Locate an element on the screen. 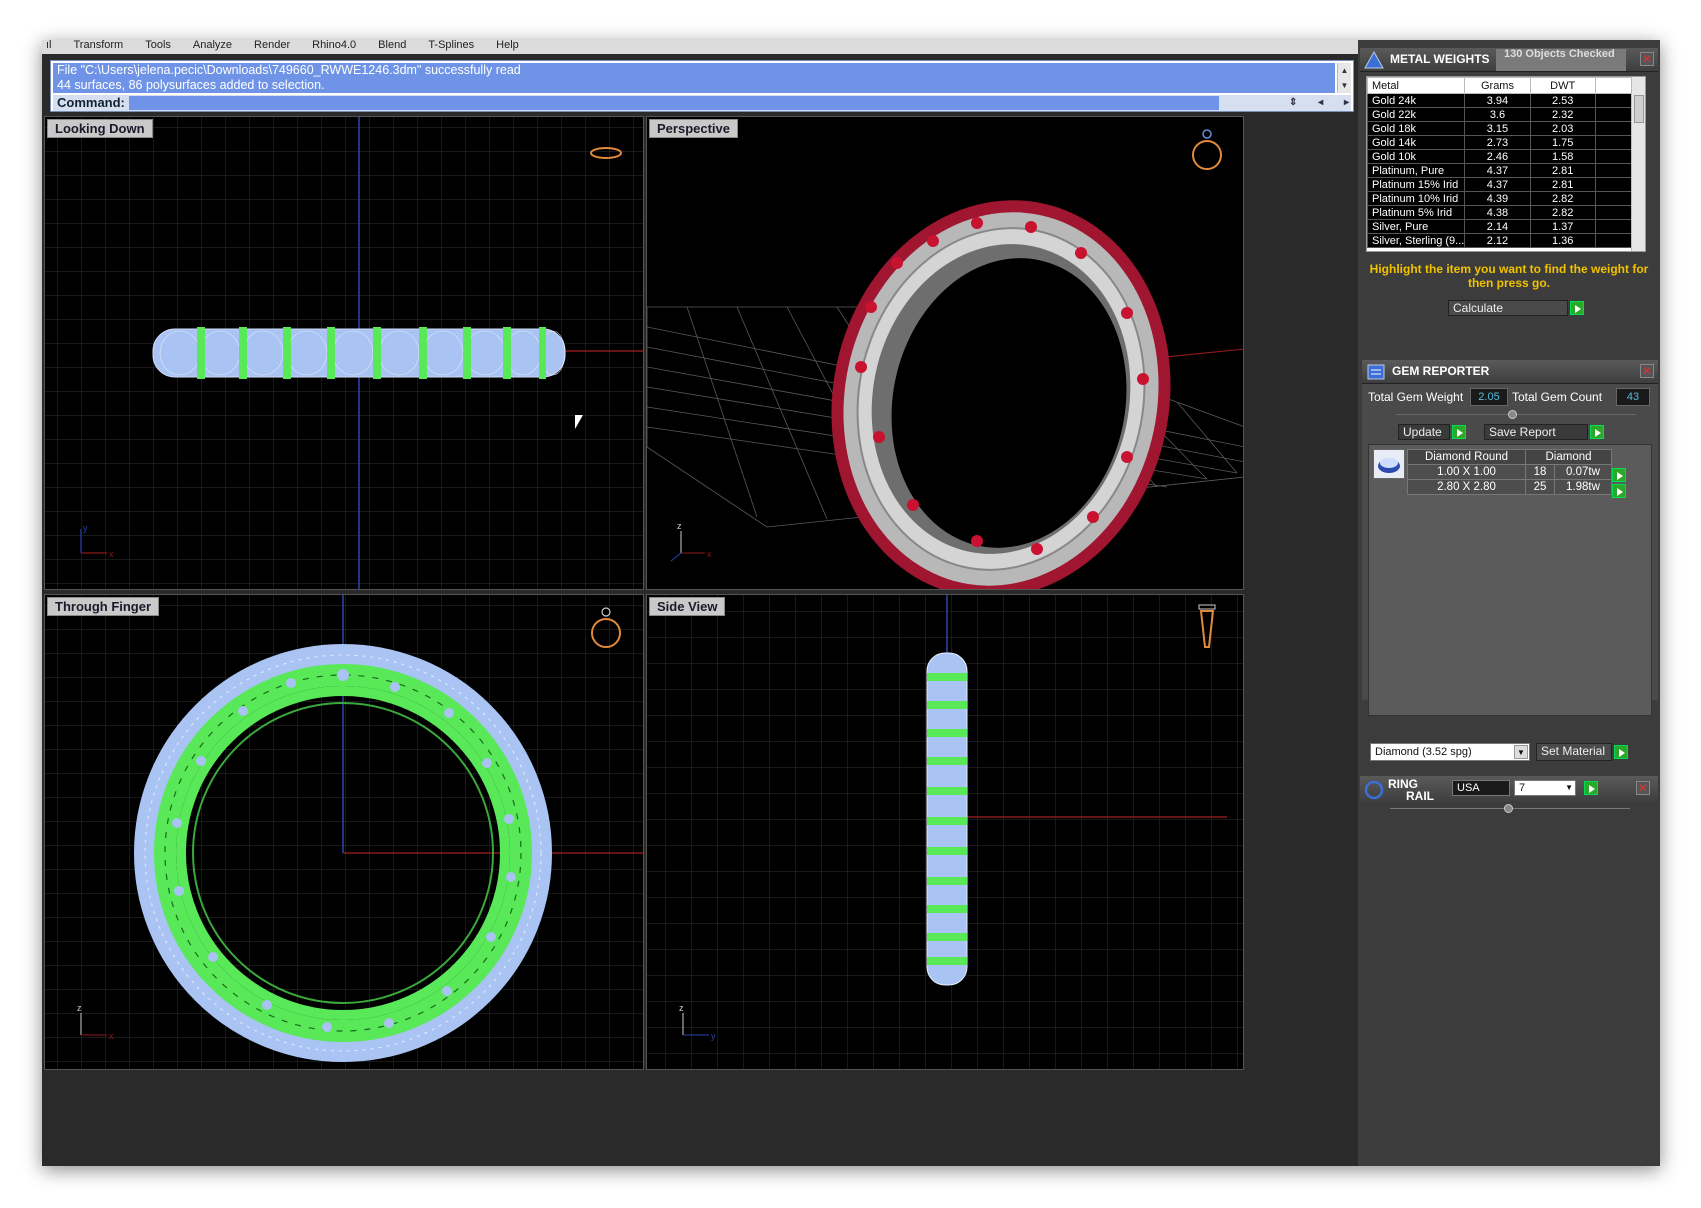 The width and height of the screenshot is (1701, 1208). ring-rail-slider-handle is located at coordinates (1508, 808).